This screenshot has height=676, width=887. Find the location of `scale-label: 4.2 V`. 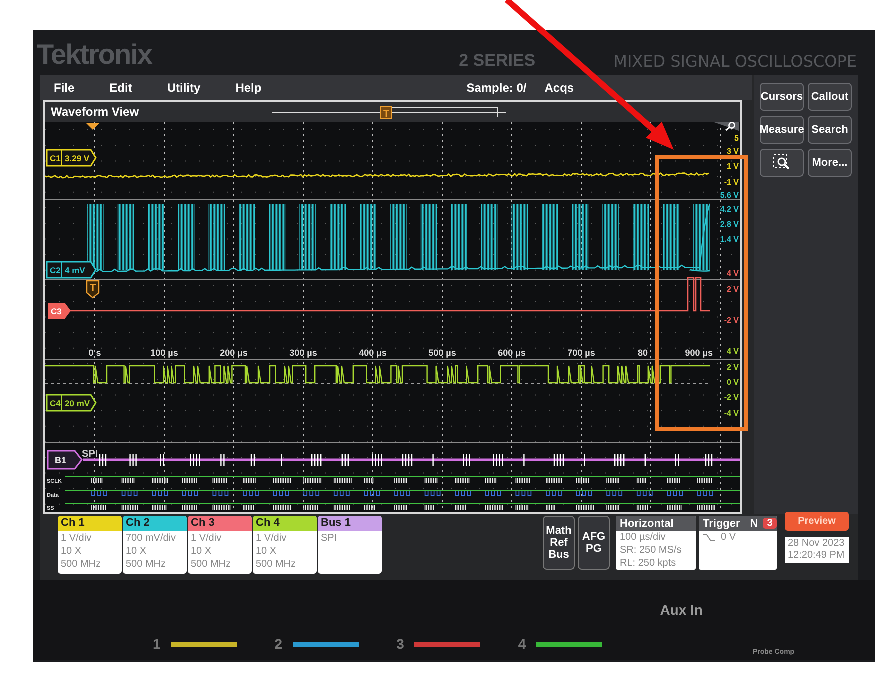

scale-label: 4.2 V is located at coordinates (729, 209).